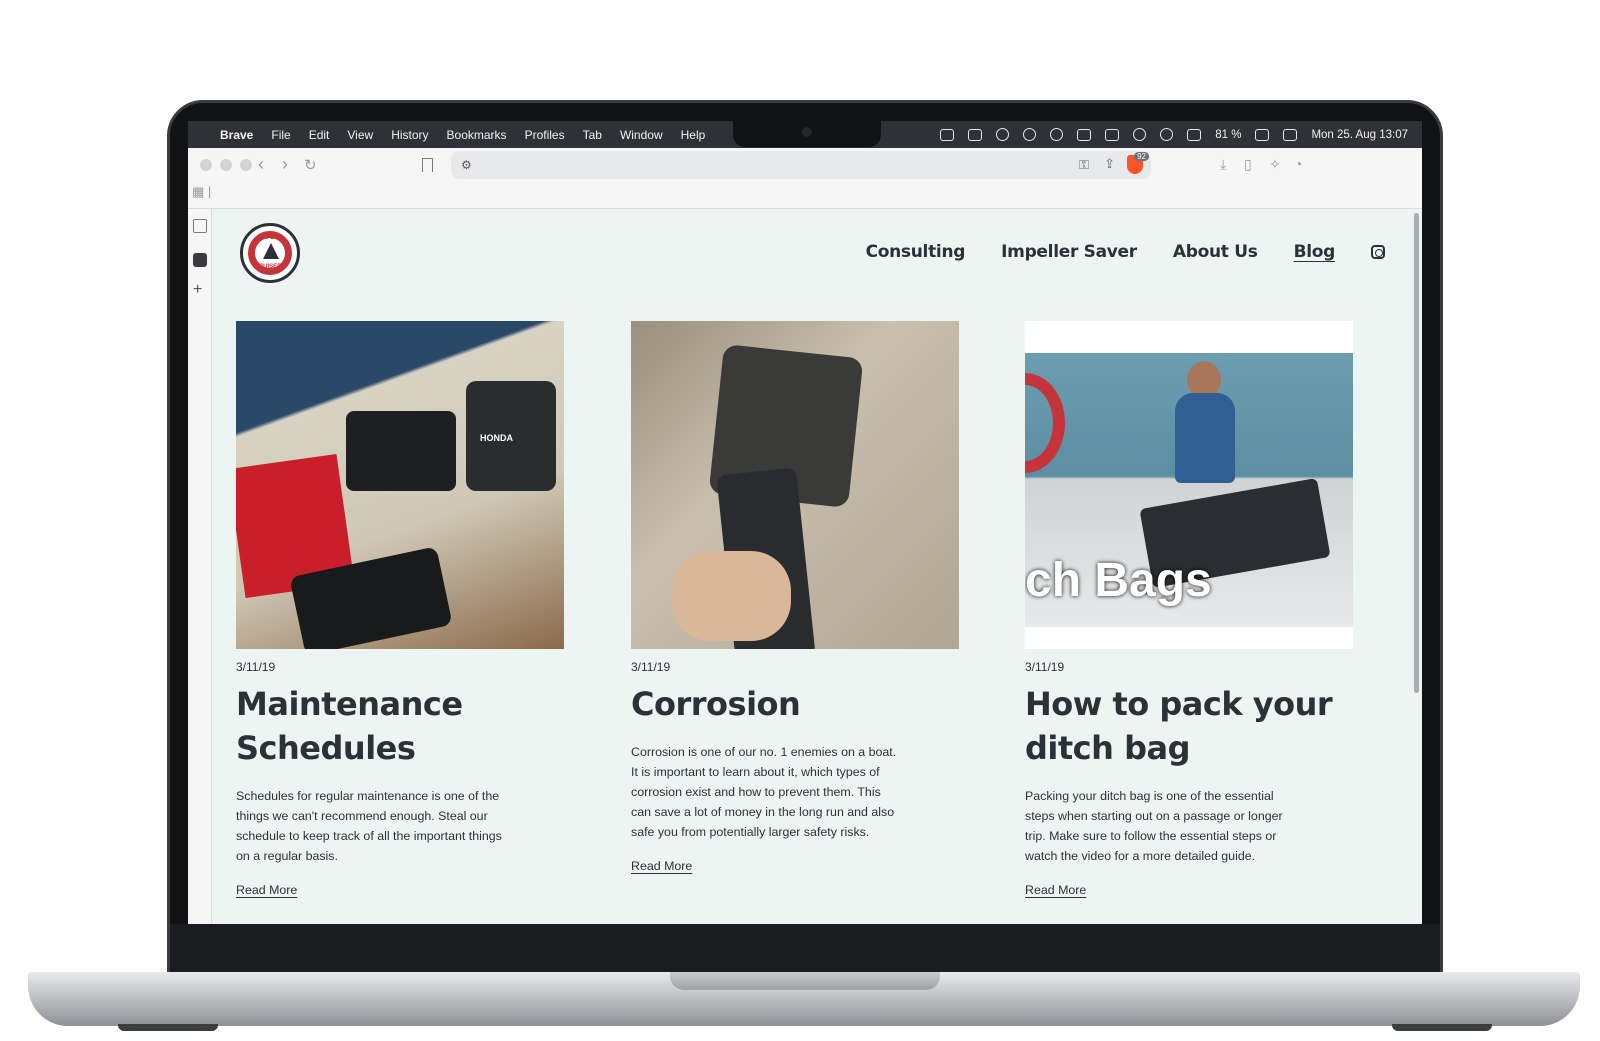 This screenshot has width=1600, height=1041. I want to click on zoom-window-button, so click(246, 165).